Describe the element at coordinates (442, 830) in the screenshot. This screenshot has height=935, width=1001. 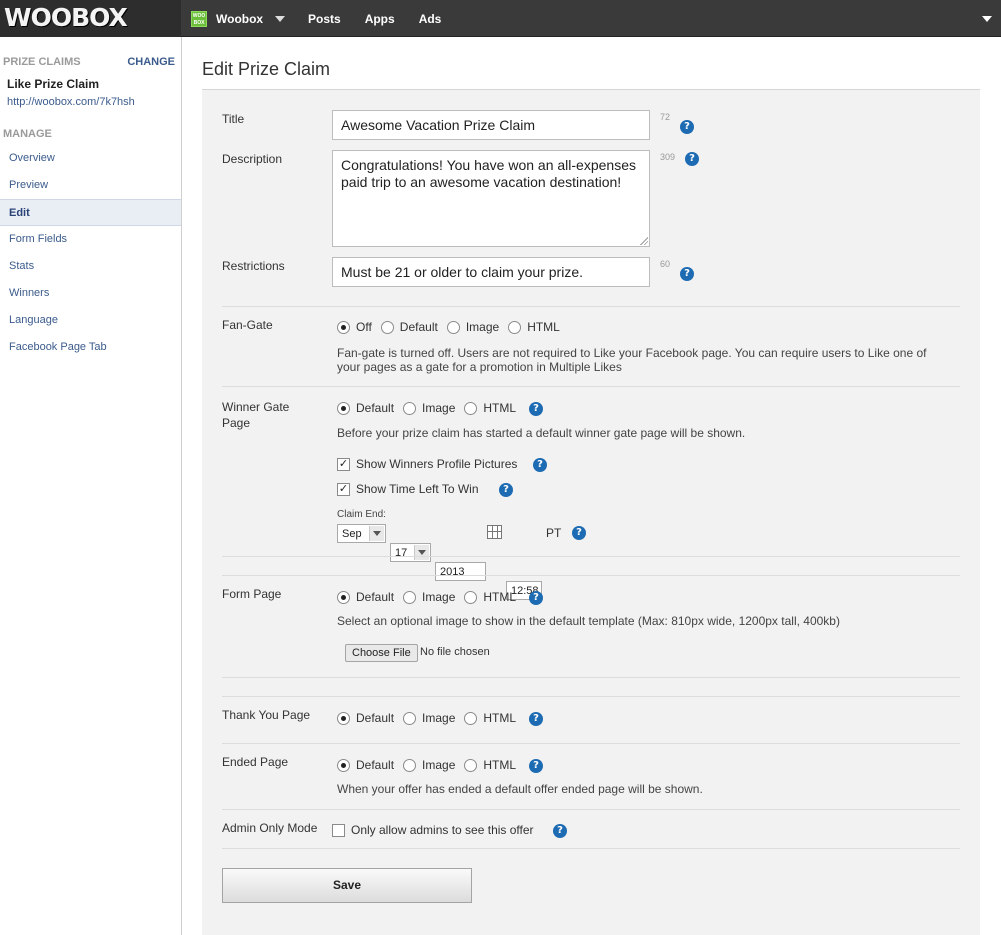
I see `admin-only-checkbox-label: Only allow admins to see this offer` at that location.